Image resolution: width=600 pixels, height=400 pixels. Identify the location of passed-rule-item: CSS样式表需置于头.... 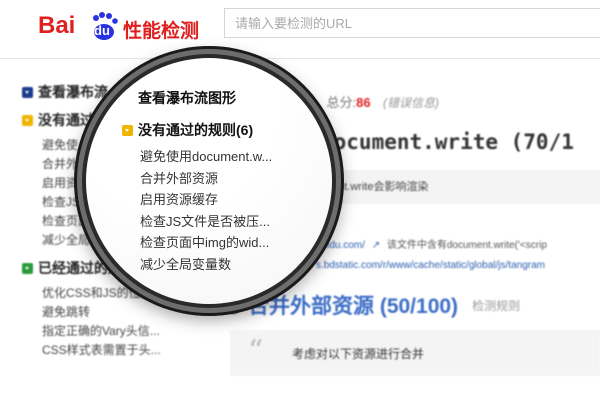
(117, 350).